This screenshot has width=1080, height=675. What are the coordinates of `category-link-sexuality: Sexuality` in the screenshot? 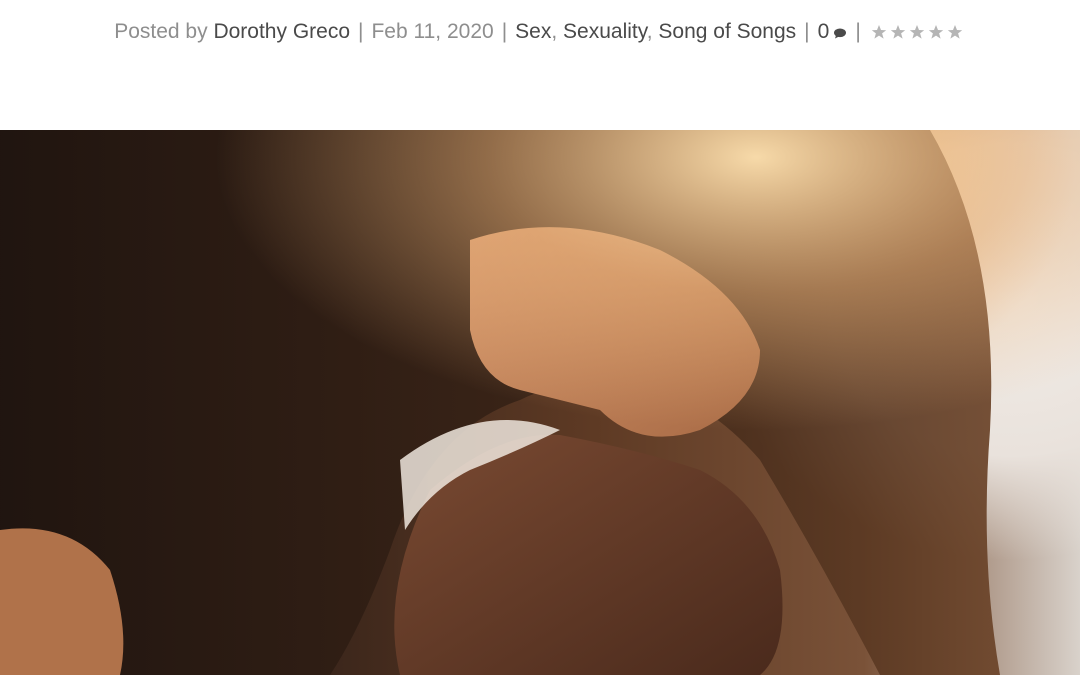 It's located at (605, 31).